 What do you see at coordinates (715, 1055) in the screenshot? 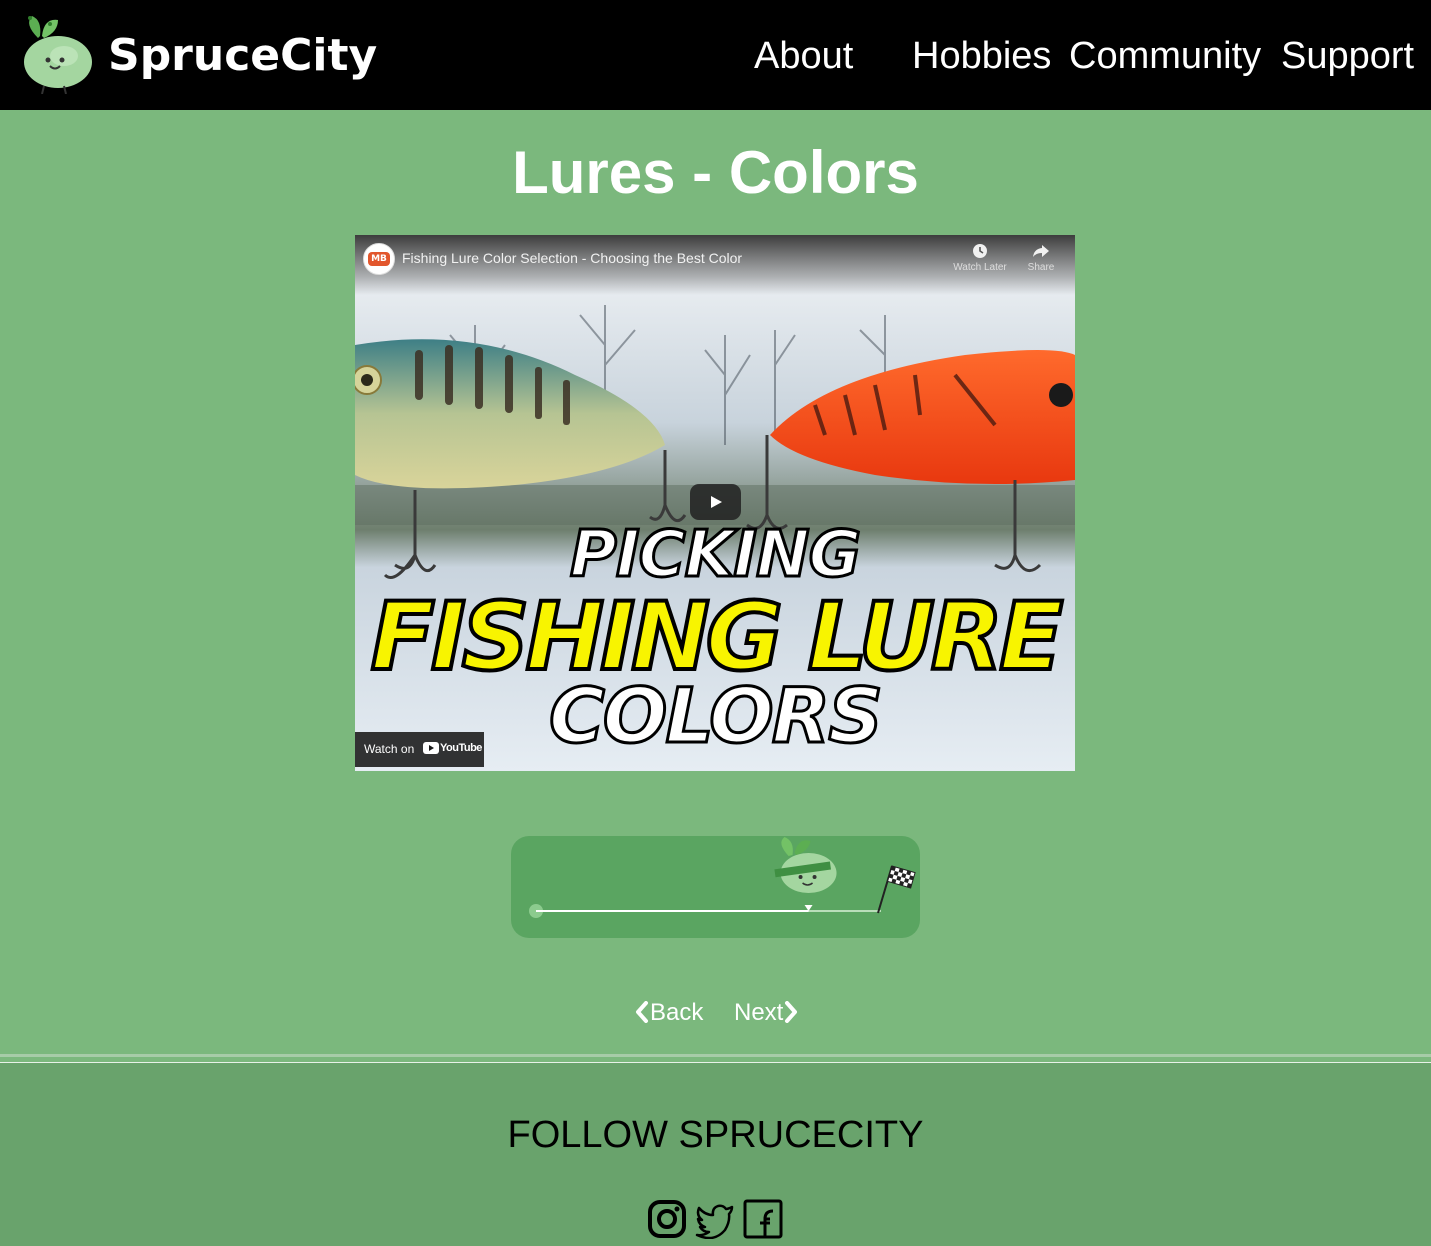
I see `footer-divider` at bounding box center [715, 1055].